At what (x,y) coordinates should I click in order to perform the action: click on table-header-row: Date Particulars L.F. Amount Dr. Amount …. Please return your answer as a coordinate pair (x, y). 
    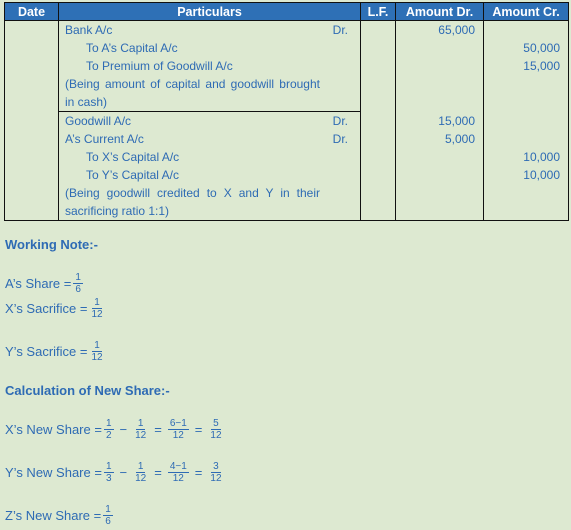
    Looking at the image, I should click on (286, 11).